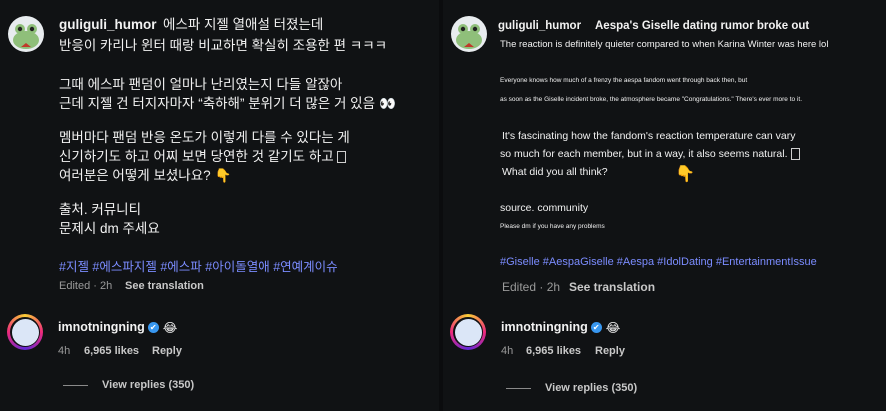 The height and width of the screenshot is (411, 886). What do you see at coordinates (387, 104) in the screenshot?
I see `eyes-icon: 👀` at bounding box center [387, 104].